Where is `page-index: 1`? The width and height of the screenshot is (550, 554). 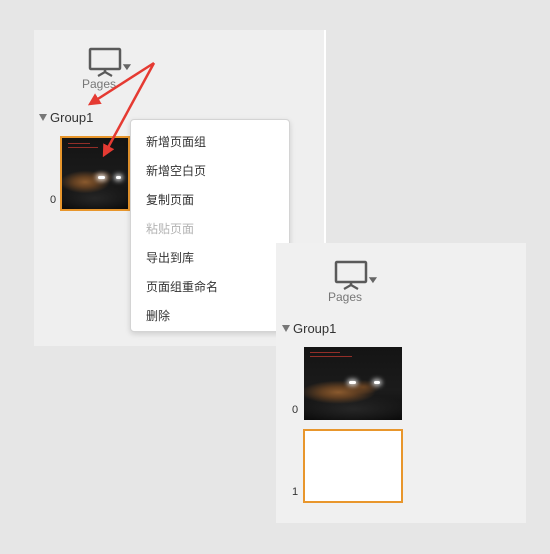 page-index: 1 is located at coordinates (295, 492).